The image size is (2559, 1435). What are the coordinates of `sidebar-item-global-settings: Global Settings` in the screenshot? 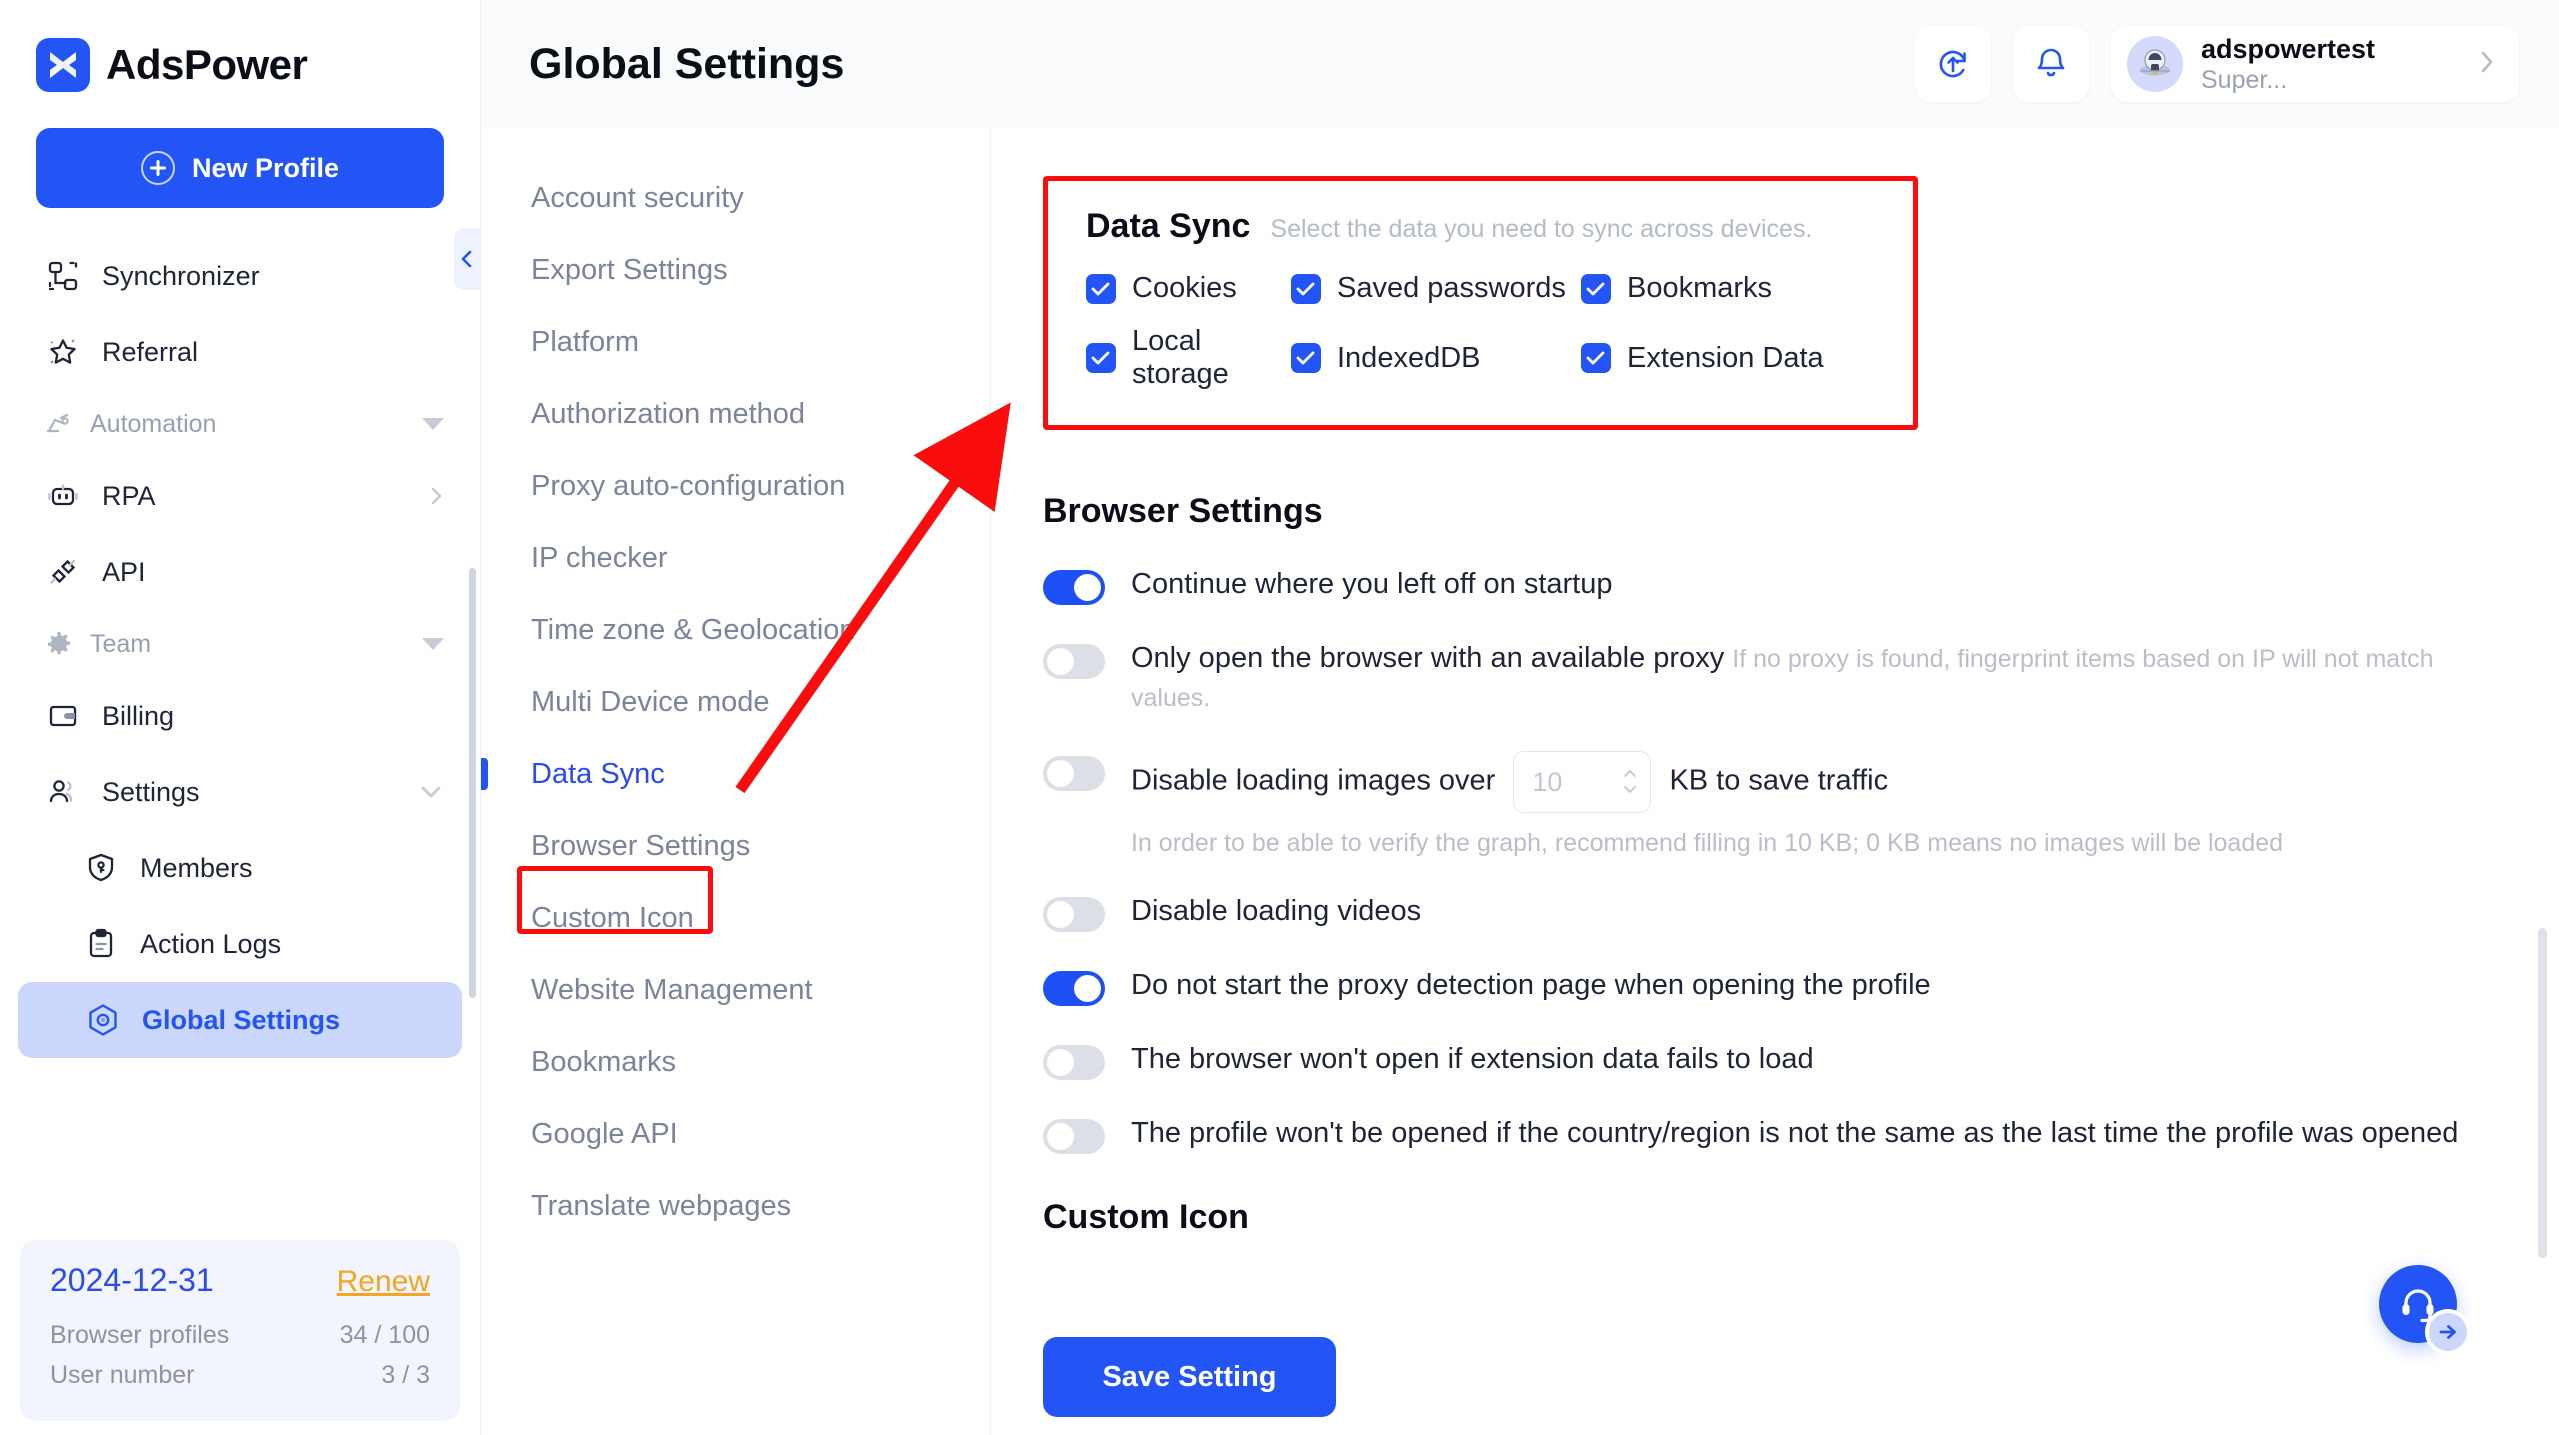 It's located at (240, 1020).